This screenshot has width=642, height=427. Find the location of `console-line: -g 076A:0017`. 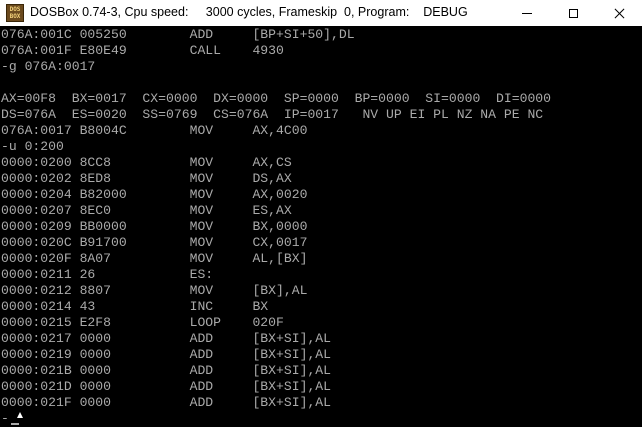

console-line: -g 076A:0017 is located at coordinates (48, 66).